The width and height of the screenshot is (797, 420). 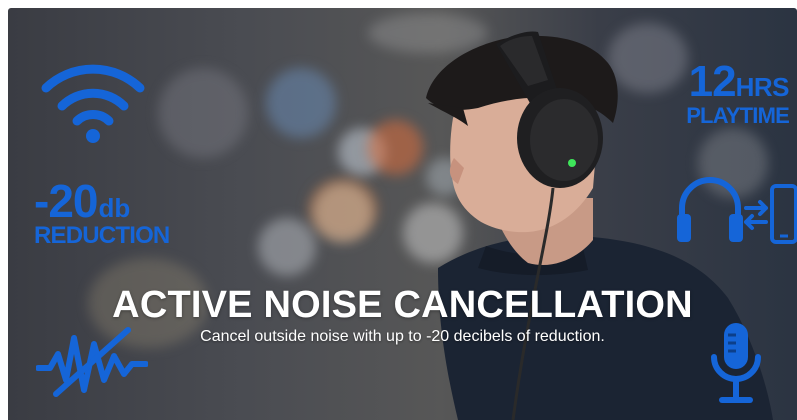 I want to click on headphone-phone-icon, so click(x=737, y=210).